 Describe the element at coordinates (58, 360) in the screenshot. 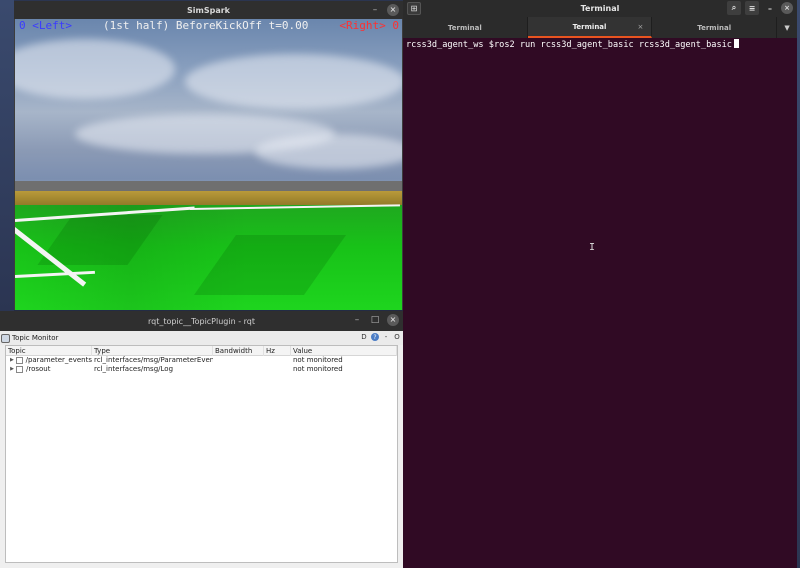

I see `topic-name: /parameter_events` at that location.